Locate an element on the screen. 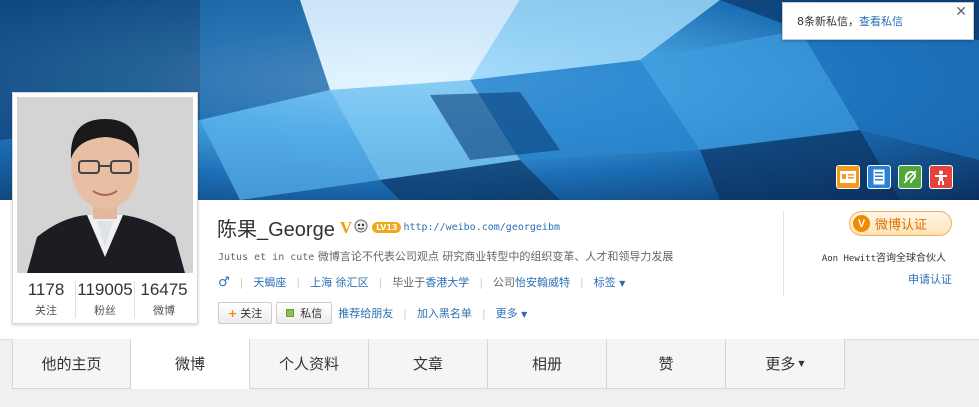 Image resolution: width=979 pixels, height=407 pixels. message-button: 私信 is located at coordinates (304, 313).